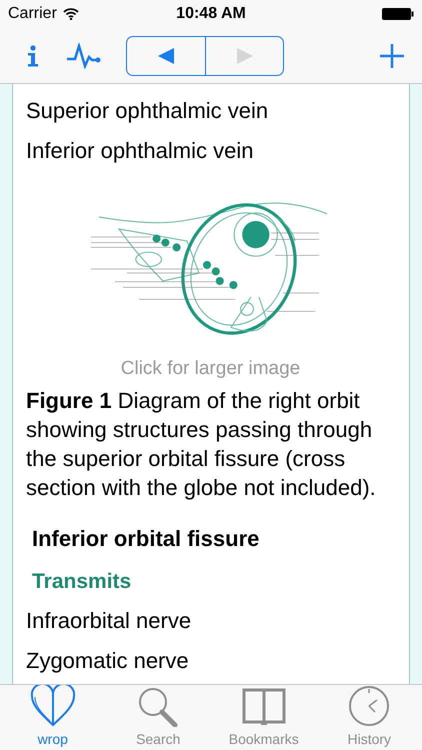 The height and width of the screenshot is (750, 422). Describe the element at coordinates (158, 717) in the screenshot. I see `tab: Search` at that location.